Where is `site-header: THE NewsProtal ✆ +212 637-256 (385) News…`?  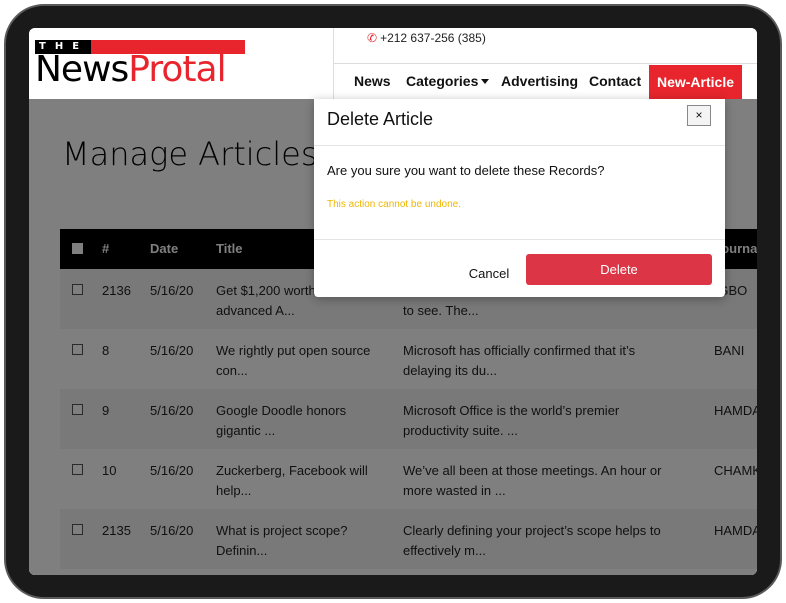
site-header: THE NewsProtal ✆ +212 637-256 (385) News… is located at coordinates (393, 63).